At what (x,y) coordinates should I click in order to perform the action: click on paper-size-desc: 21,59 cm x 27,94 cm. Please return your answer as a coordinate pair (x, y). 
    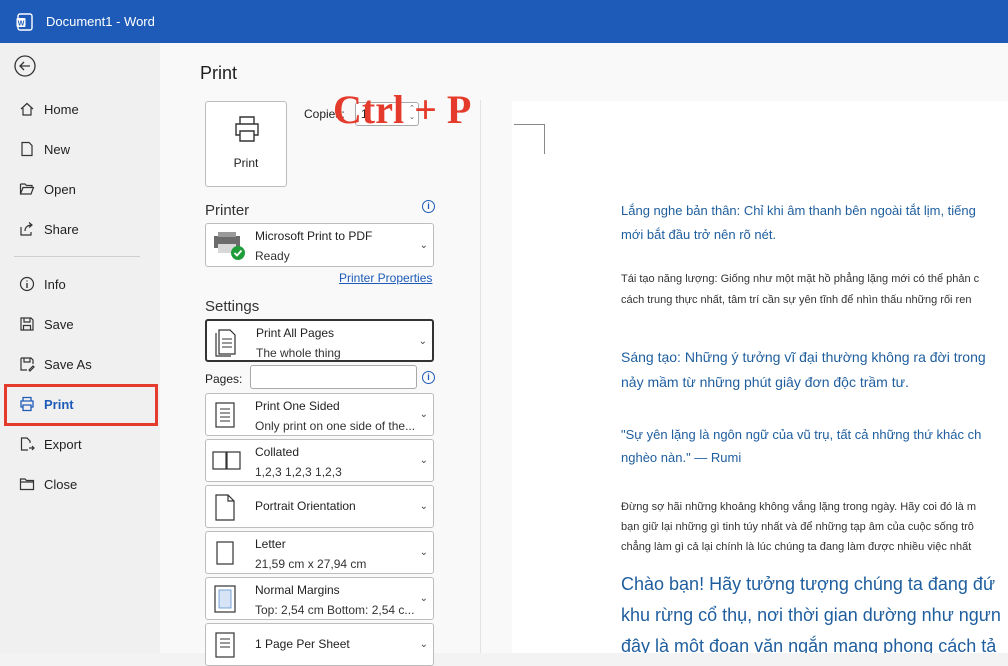
    Looking at the image, I should click on (311, 564).